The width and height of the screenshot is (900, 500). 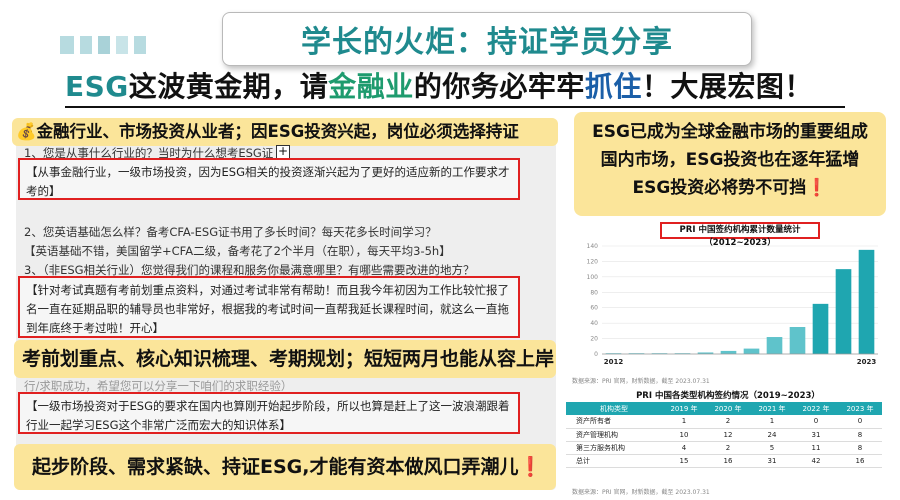 I want to click on table-header-cell: 2019 年, so click(x=683, y=408).